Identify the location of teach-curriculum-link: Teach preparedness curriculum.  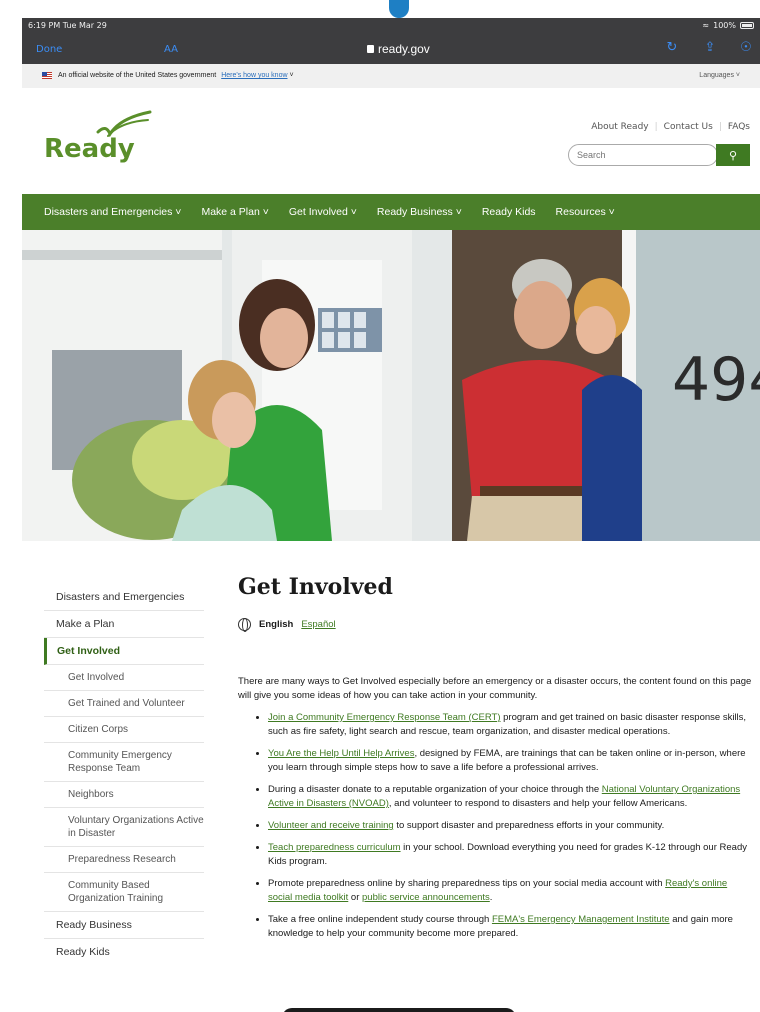
(334, 847).